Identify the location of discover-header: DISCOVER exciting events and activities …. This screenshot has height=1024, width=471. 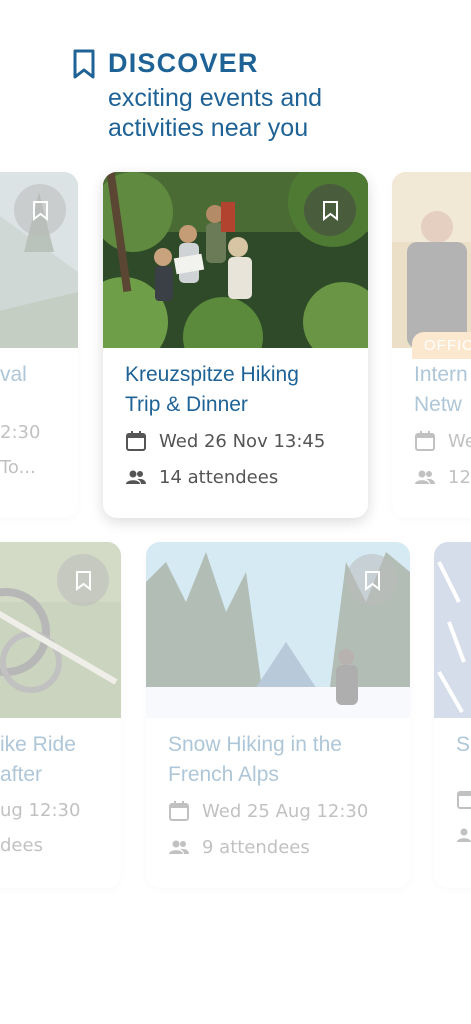
(197, 95).